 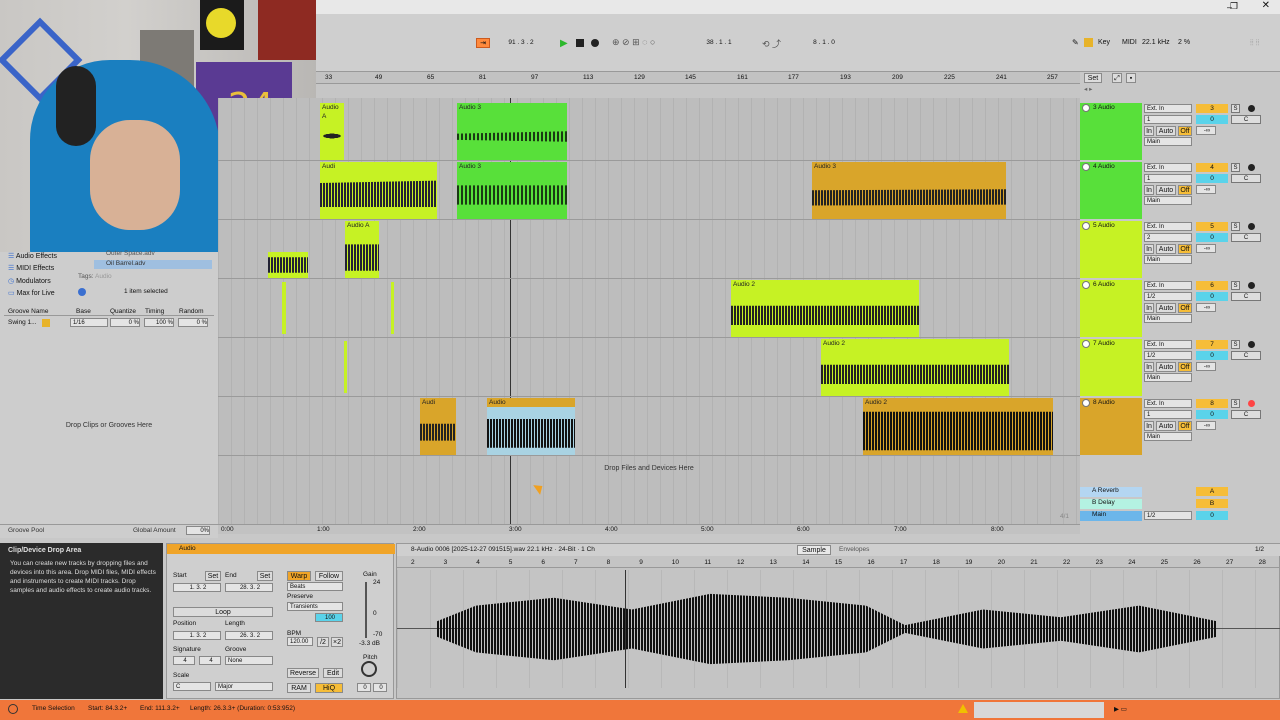 What do you see at coordinates (323, 642) in the screenshot?
I see `half-tempo-button: /2` at bounding box center [323, 642].